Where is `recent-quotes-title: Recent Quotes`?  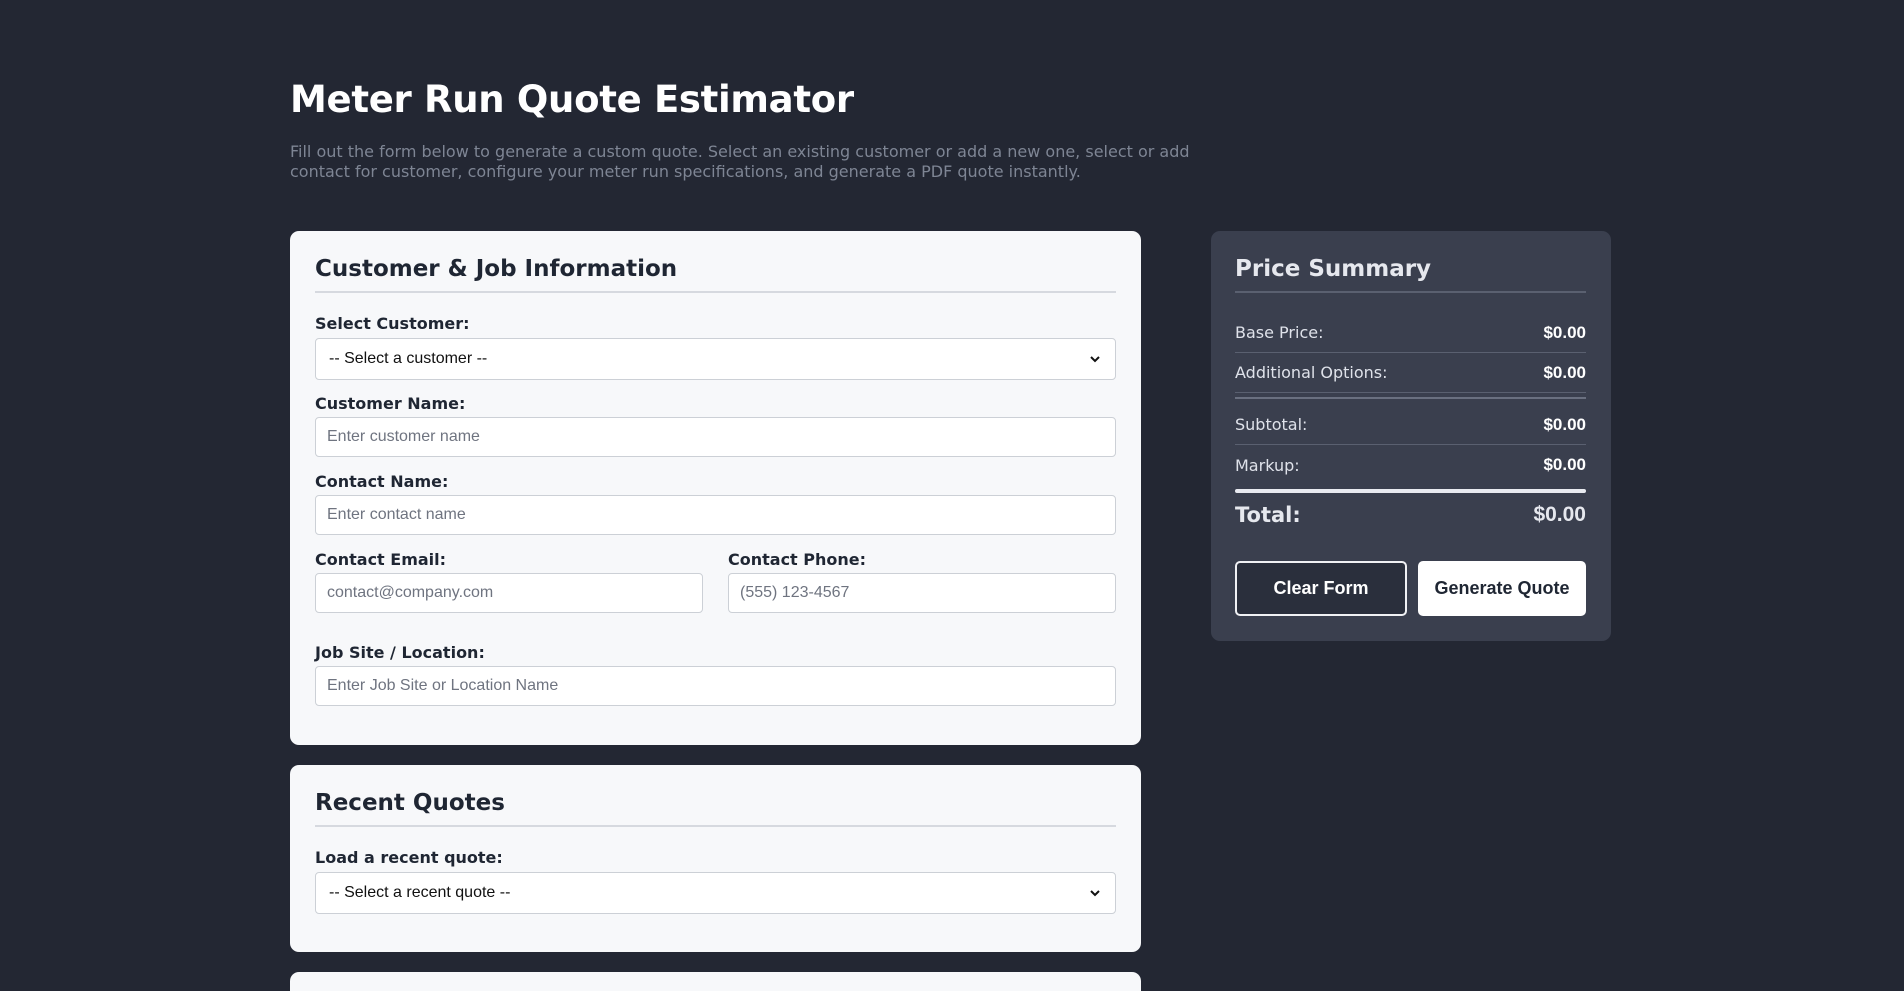 recent-quotes-title: Recent Quotes is located at coordinates (410, 803).